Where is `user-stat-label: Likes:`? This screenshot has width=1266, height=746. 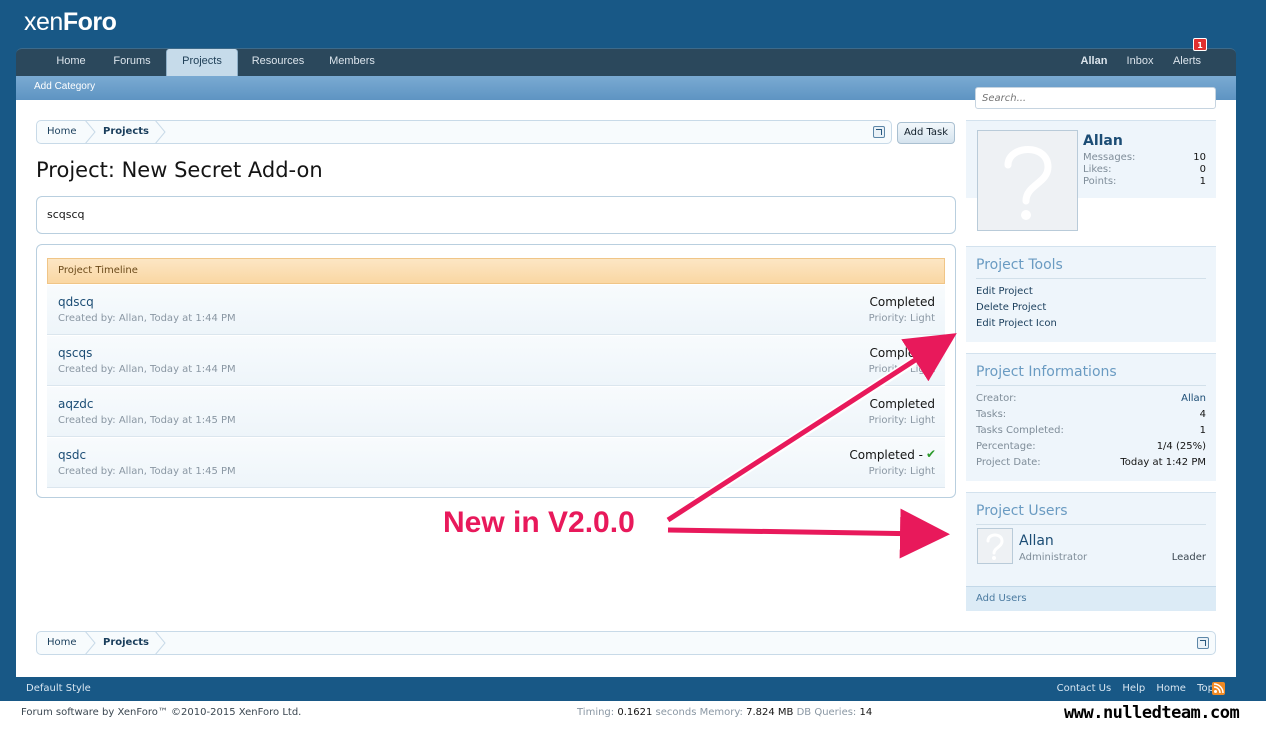
user-stat-label: Likes: is located at coordinates (1097, 169).